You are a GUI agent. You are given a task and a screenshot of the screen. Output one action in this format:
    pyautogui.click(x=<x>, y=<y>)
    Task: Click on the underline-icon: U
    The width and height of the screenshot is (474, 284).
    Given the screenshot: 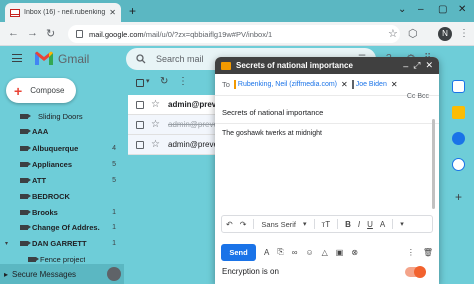 What is the action you would take?
    pyautogui.click(x=370, y=224)
    